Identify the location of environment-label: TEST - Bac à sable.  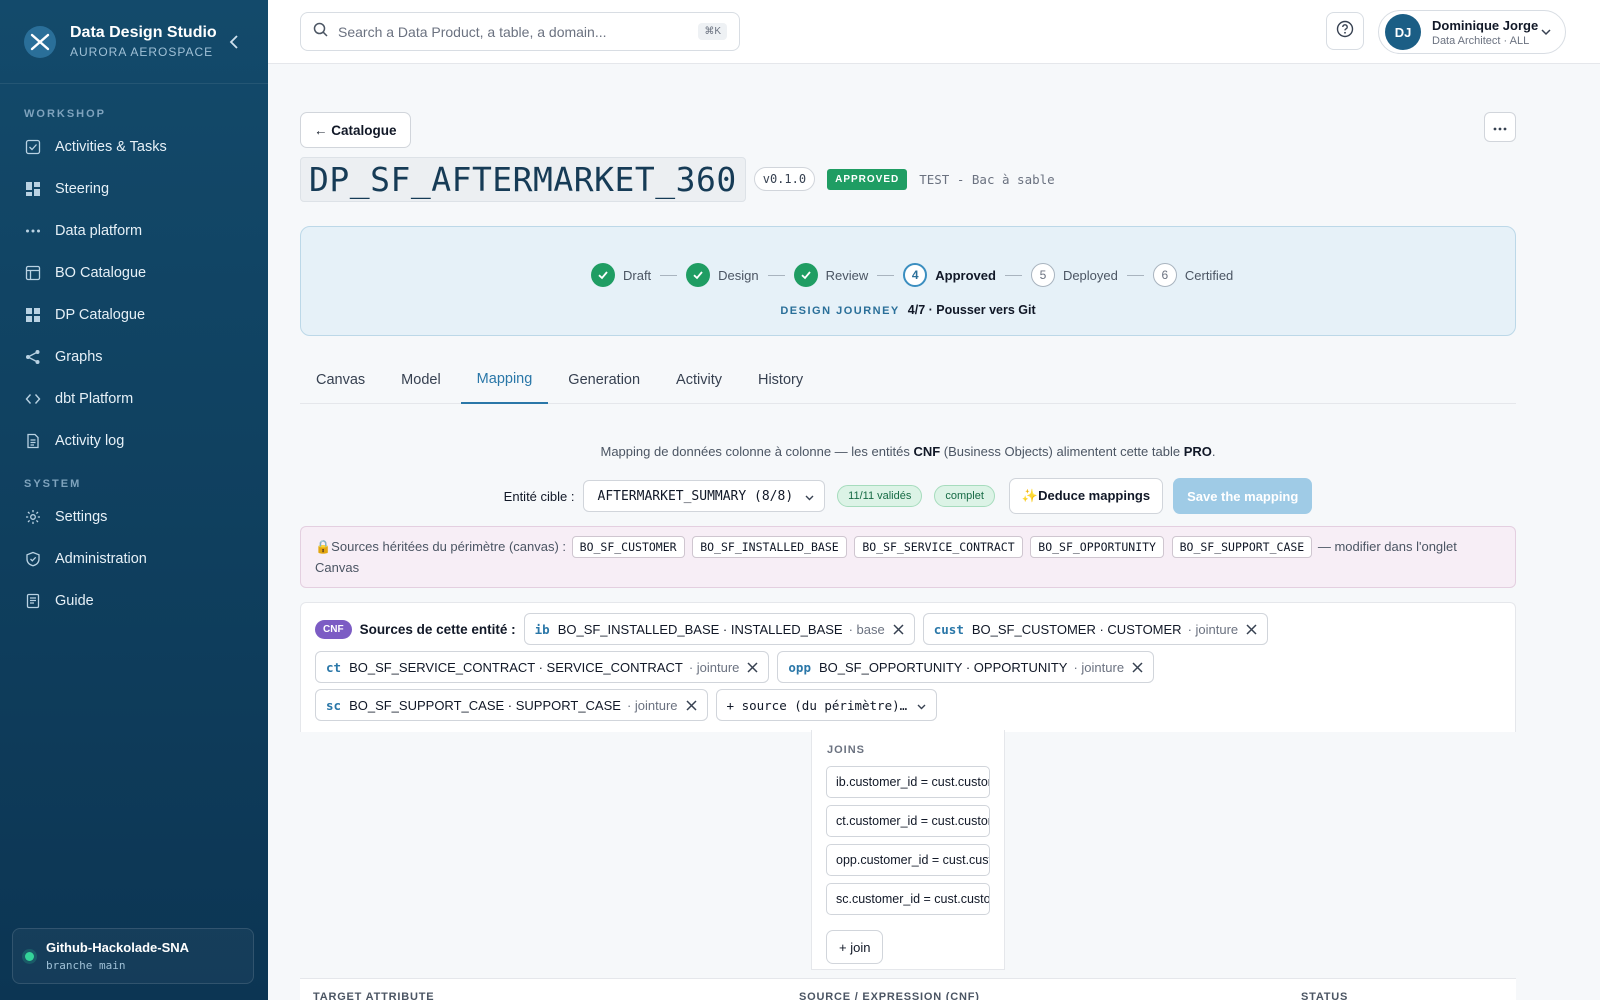
(987, 179).